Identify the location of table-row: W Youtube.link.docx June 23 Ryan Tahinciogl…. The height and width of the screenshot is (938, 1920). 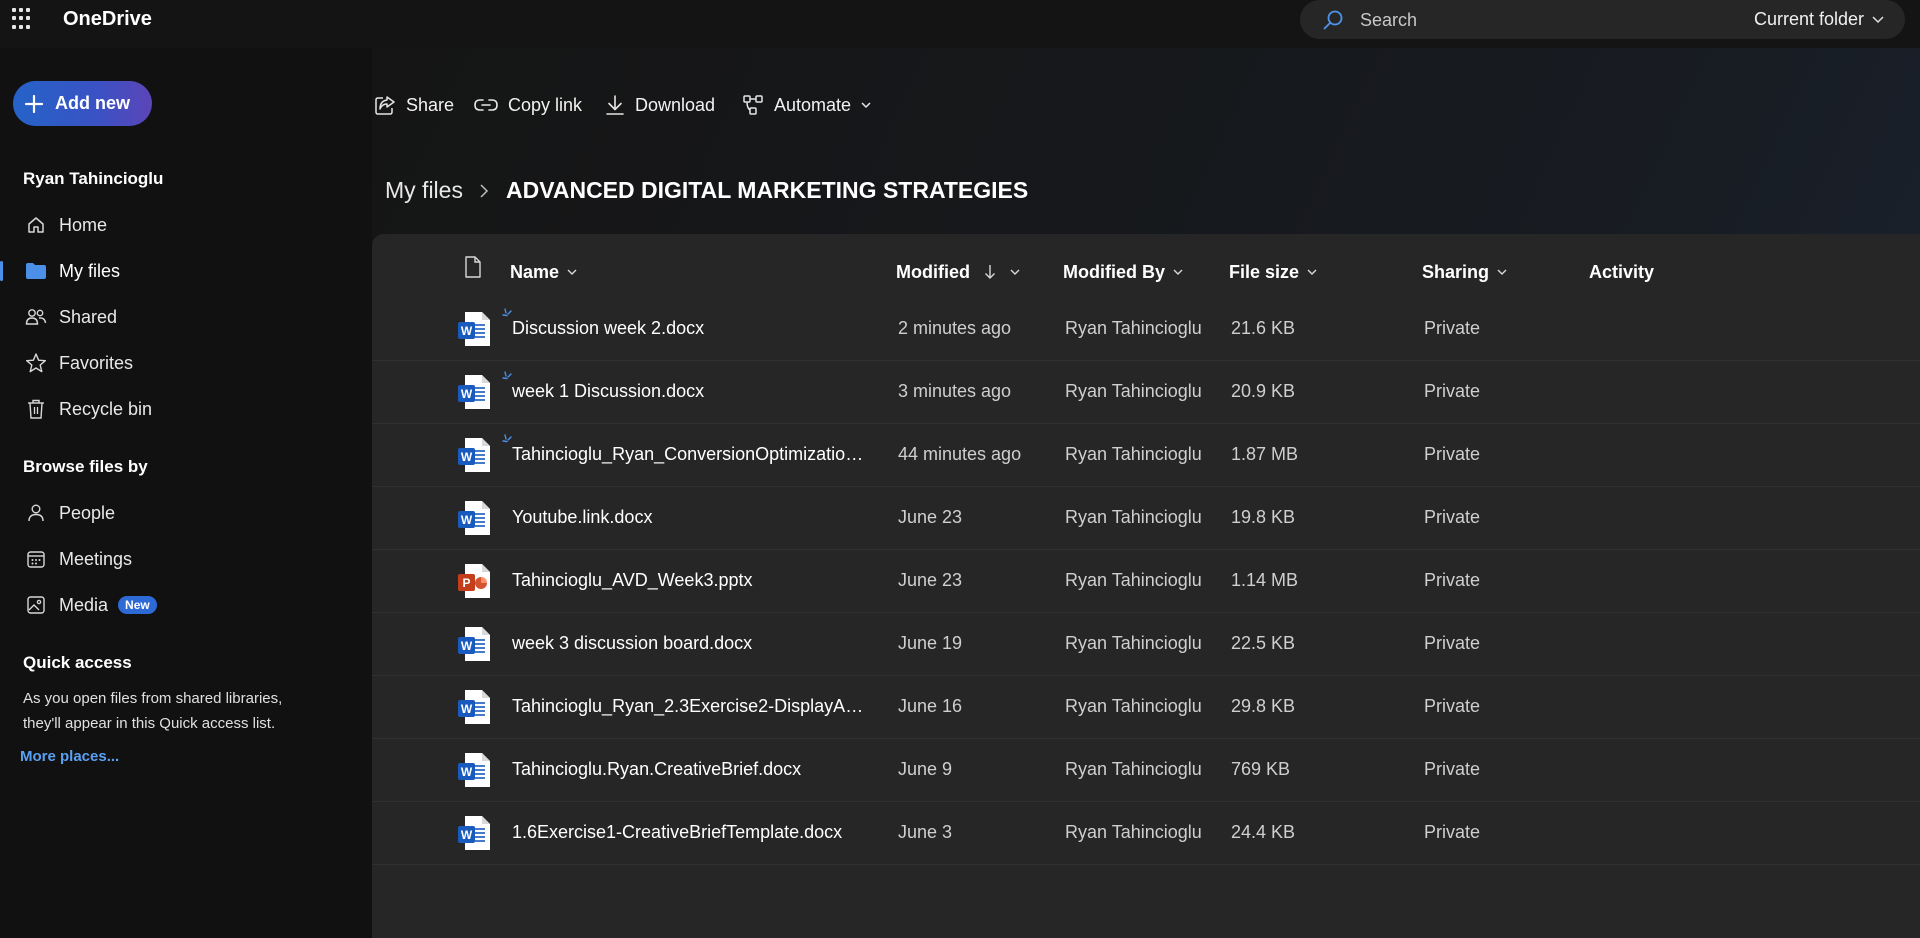
(1146, 518).